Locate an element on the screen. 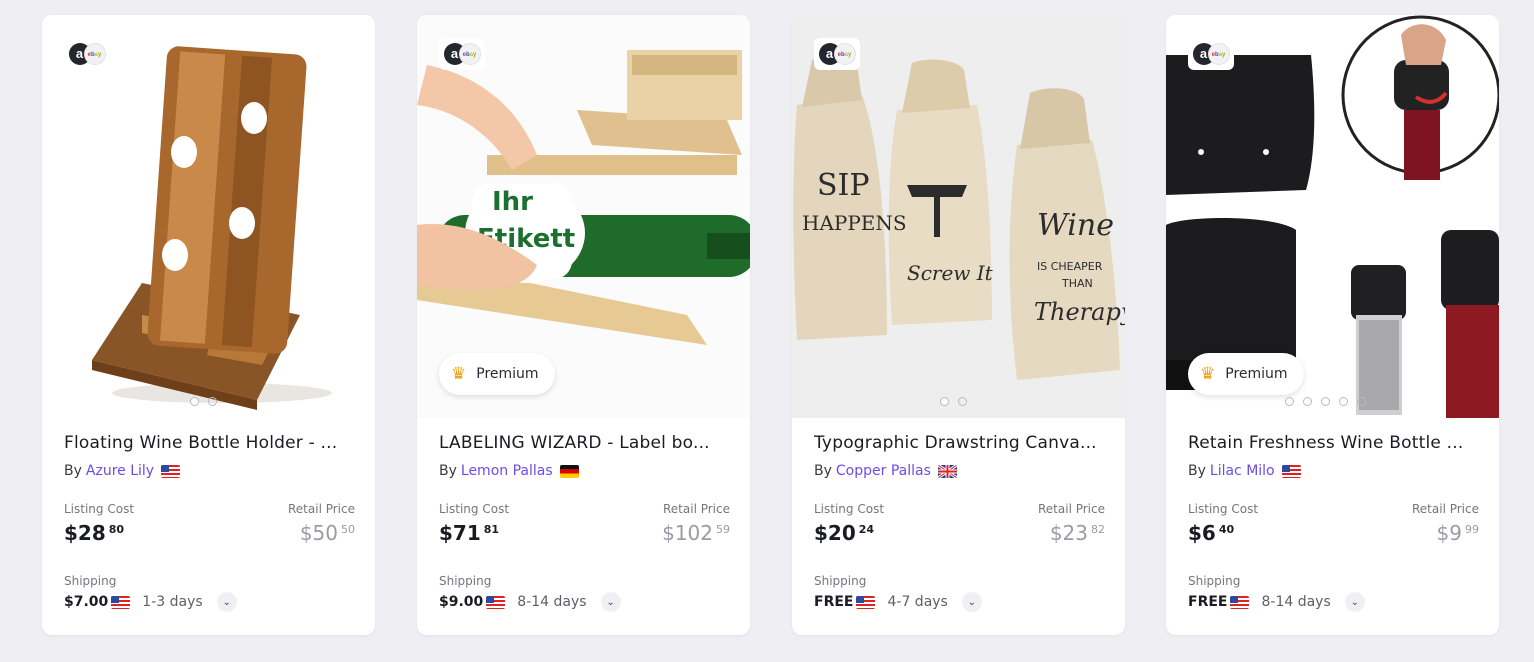 This screenshot has height=662, width=1534. seller-link: Azure Lily is located at coordinates (120, 471).